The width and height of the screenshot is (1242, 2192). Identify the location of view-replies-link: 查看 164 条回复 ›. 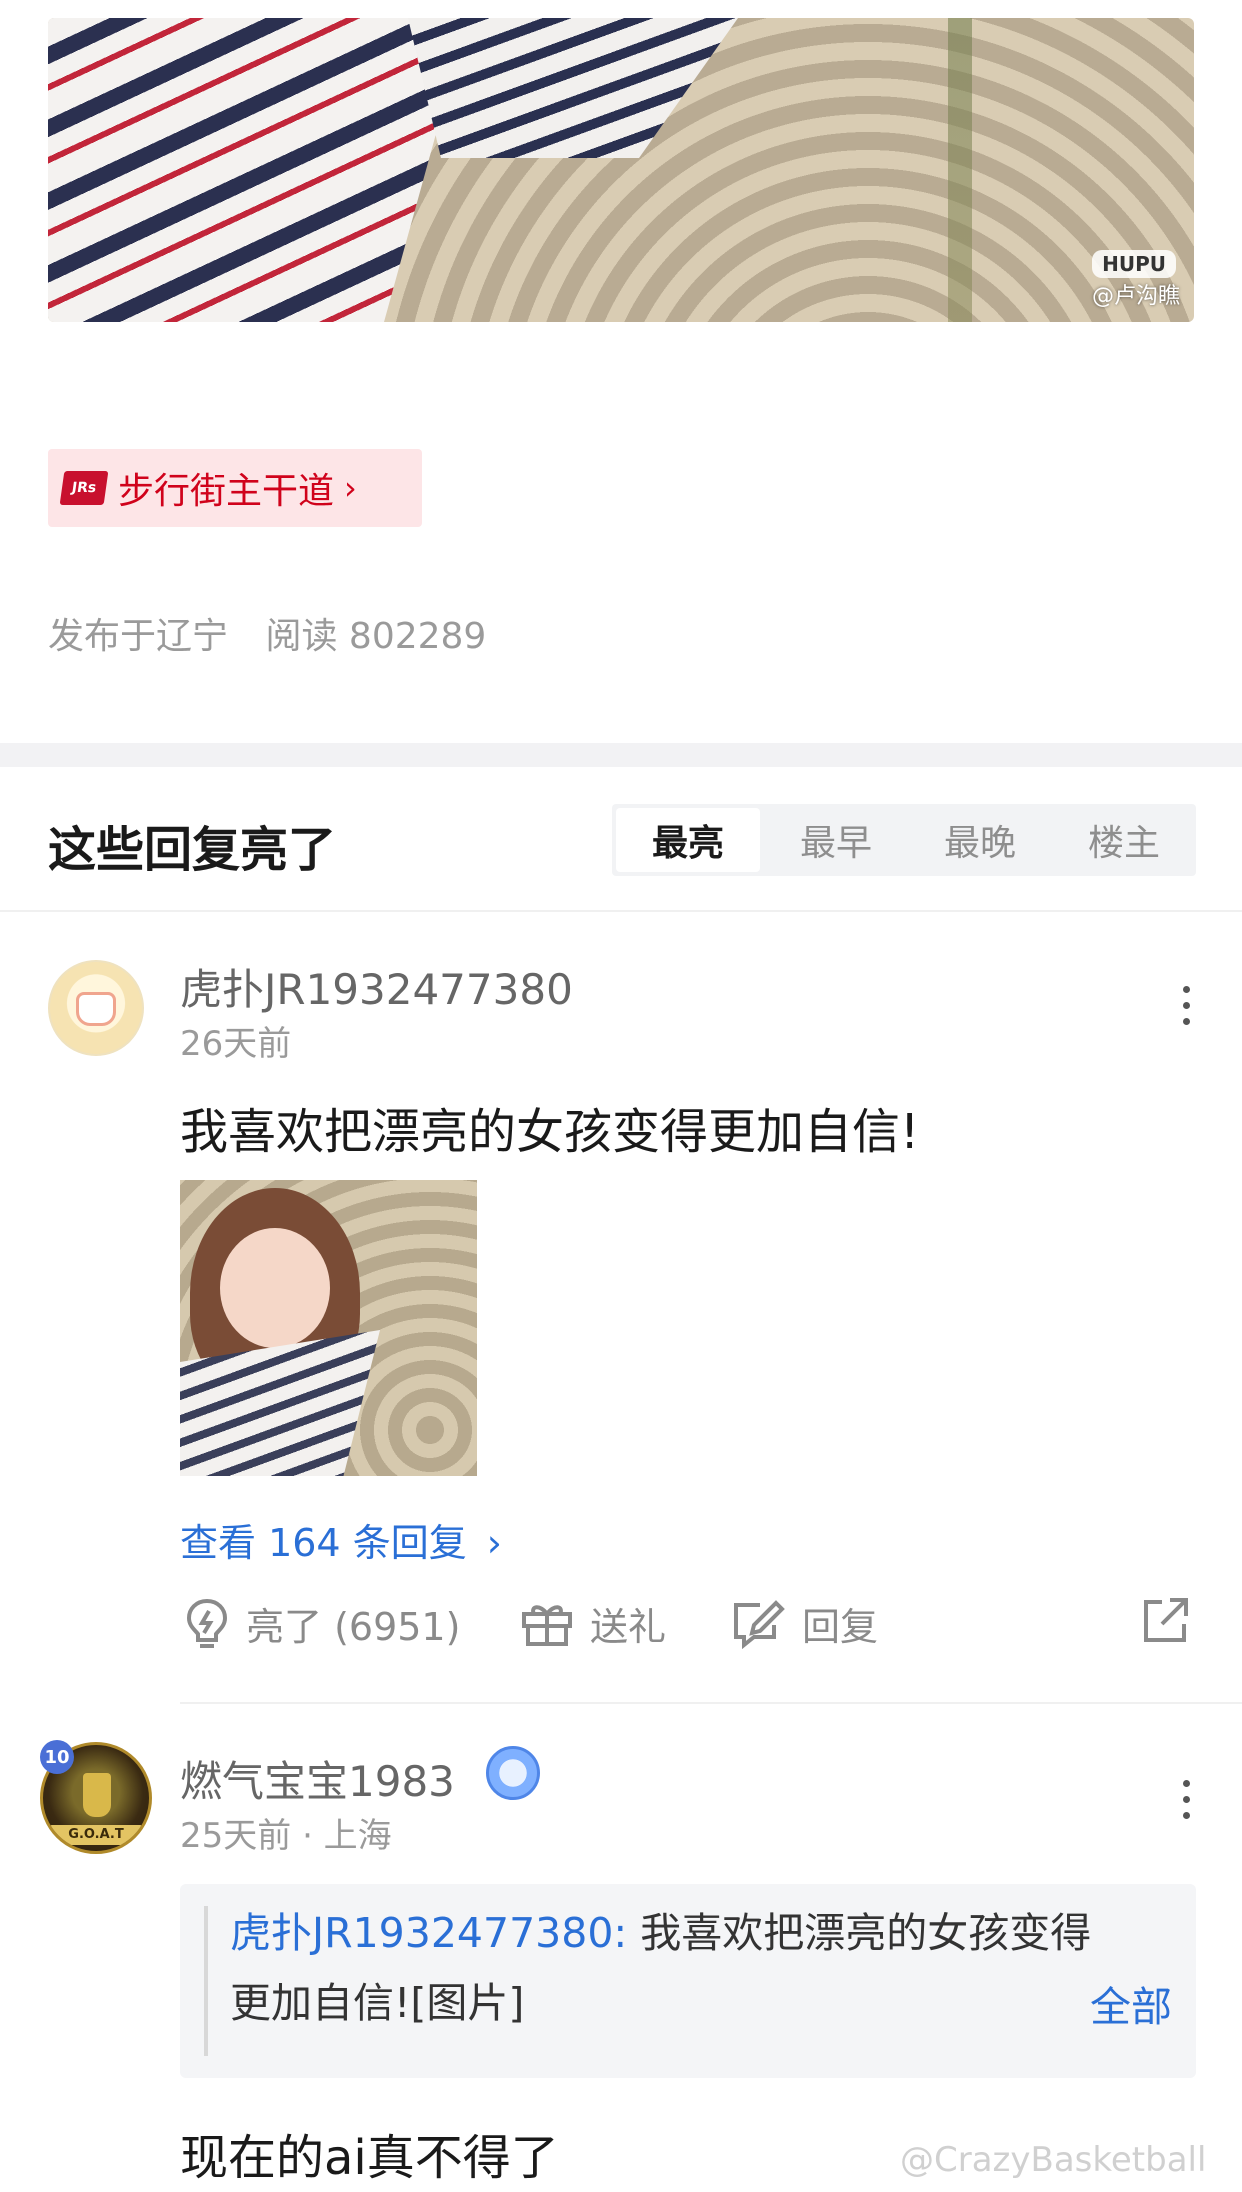
(341, 1539).